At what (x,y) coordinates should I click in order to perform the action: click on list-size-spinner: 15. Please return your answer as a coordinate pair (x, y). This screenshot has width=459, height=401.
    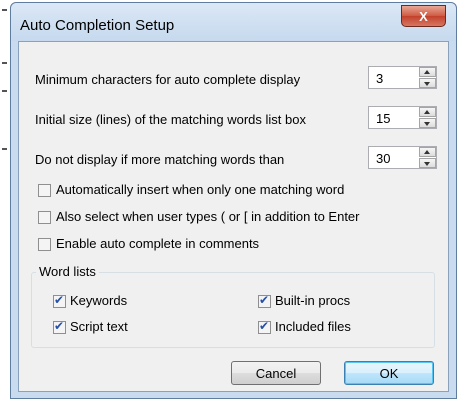
    Looking at the image, I should click on (402, 117).